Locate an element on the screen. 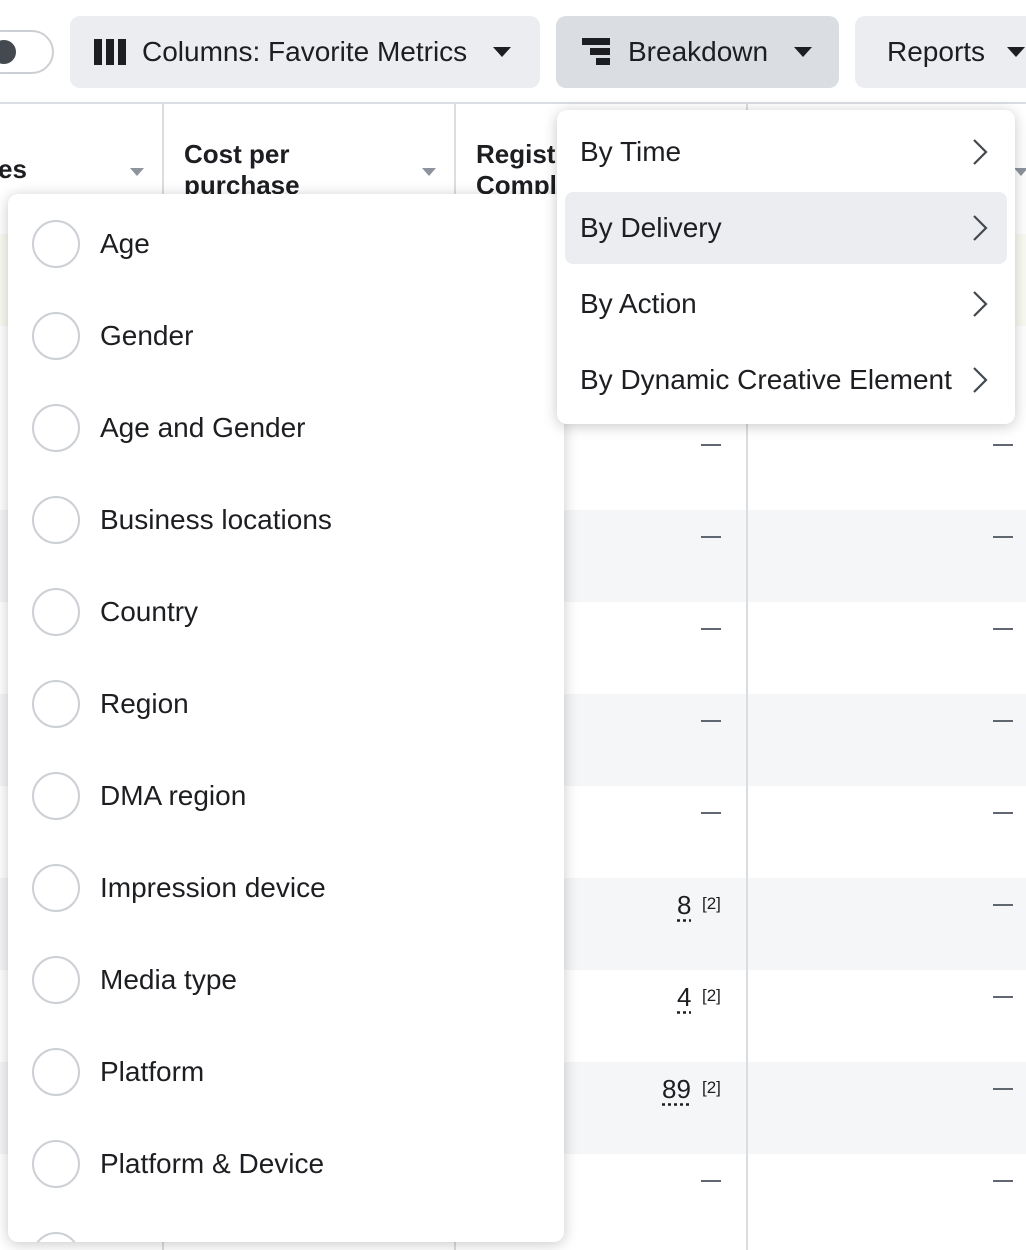  option-business-locations: Business locations is located at coordinates (286, 520).